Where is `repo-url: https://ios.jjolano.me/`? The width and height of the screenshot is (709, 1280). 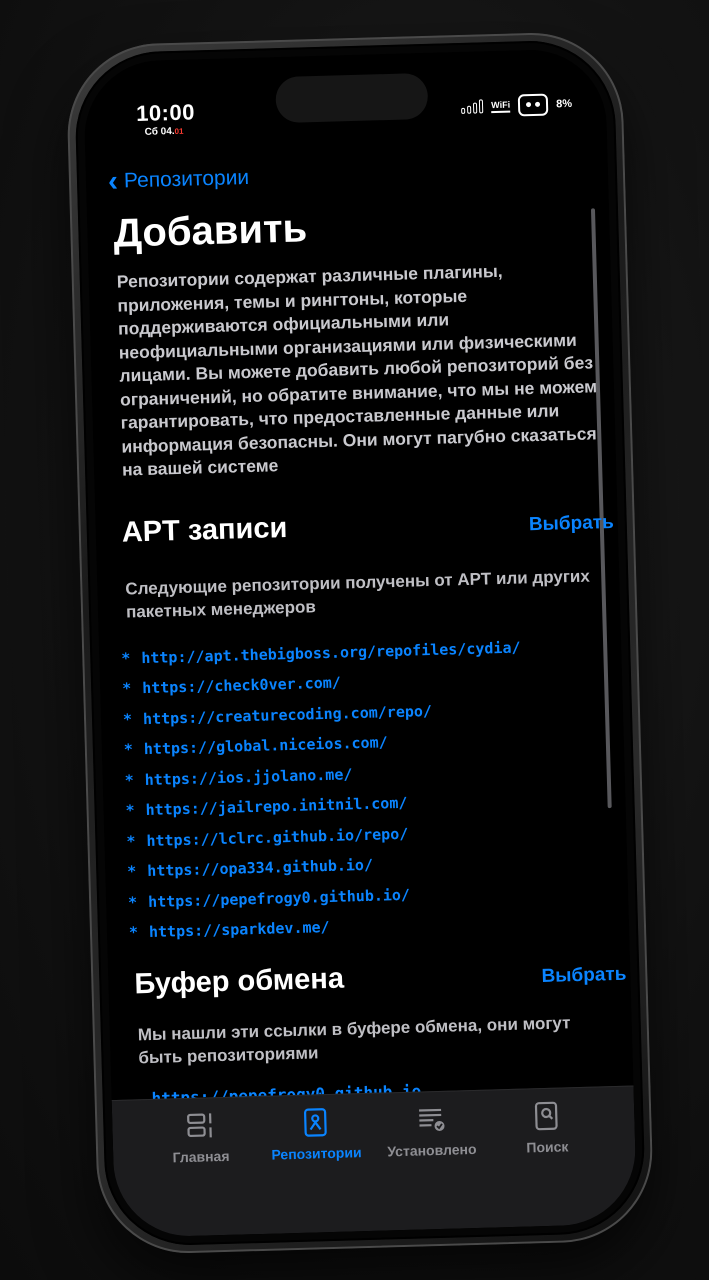
repo-url: https://ios.jjolano.me/ is located at coordinates (248, 777).